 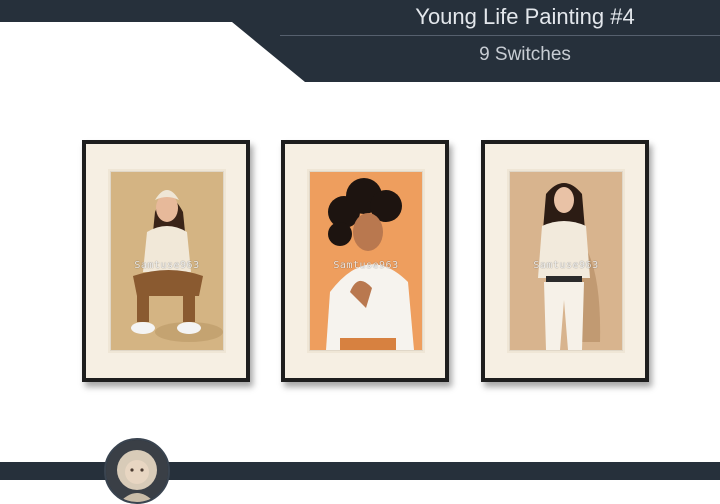 I want to click on painting-mat-3: Samtuse963, so click(x=565, y=261).